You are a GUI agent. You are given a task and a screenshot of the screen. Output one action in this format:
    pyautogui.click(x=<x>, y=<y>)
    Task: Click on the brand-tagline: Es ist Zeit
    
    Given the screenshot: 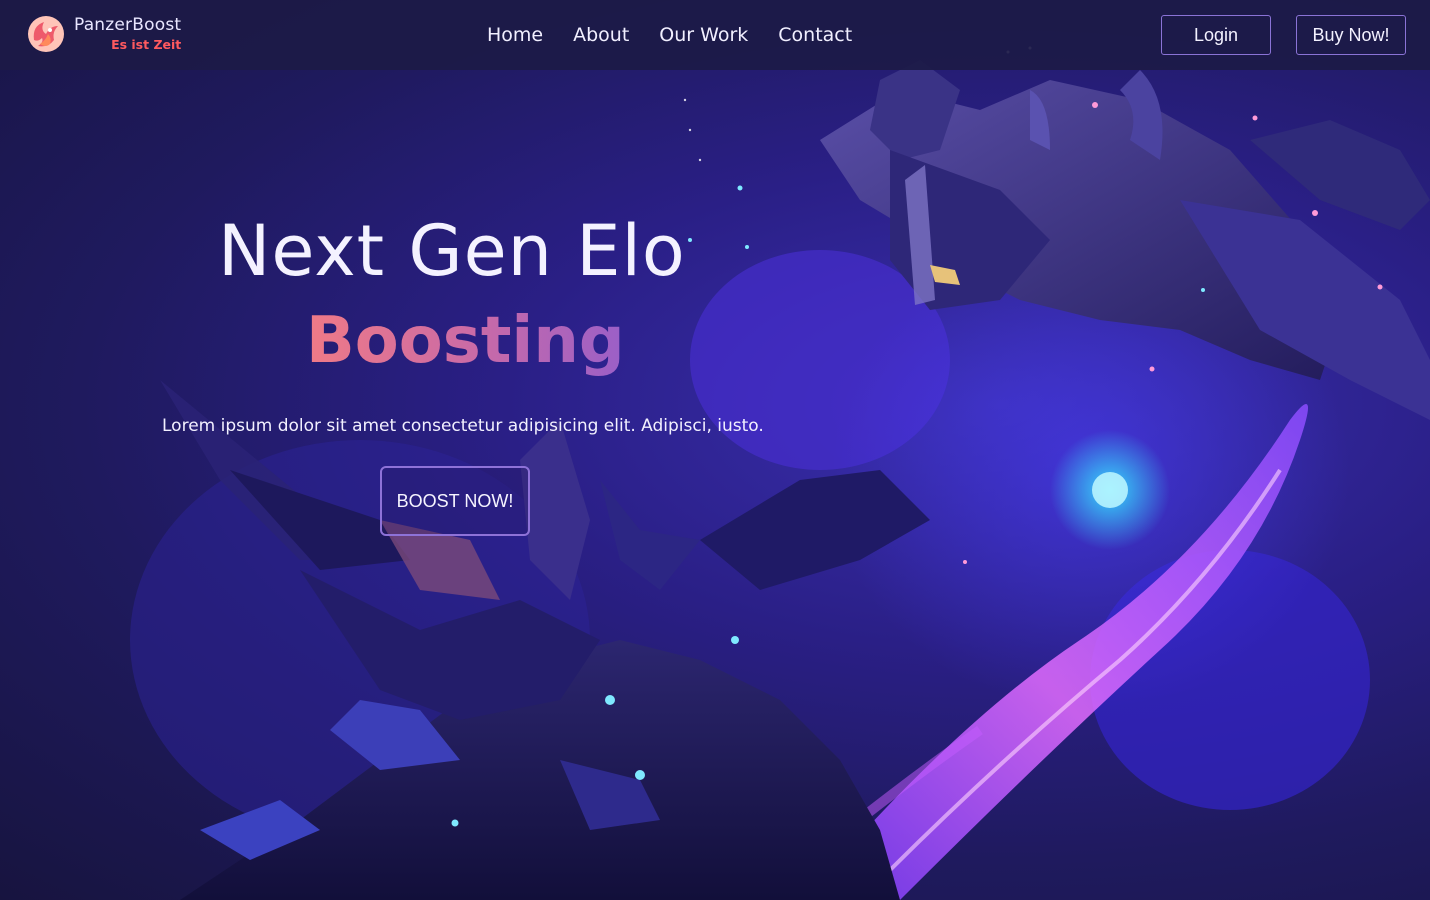 What is the action you would take?
    pyautogui.click(x=146, y=44)
    